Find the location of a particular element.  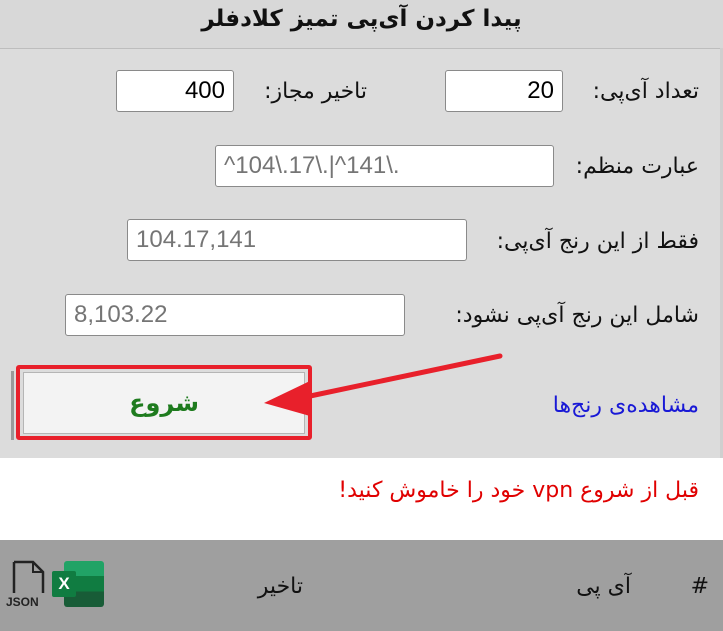

excel-export-icon: X is located at coordinates (78, 584).